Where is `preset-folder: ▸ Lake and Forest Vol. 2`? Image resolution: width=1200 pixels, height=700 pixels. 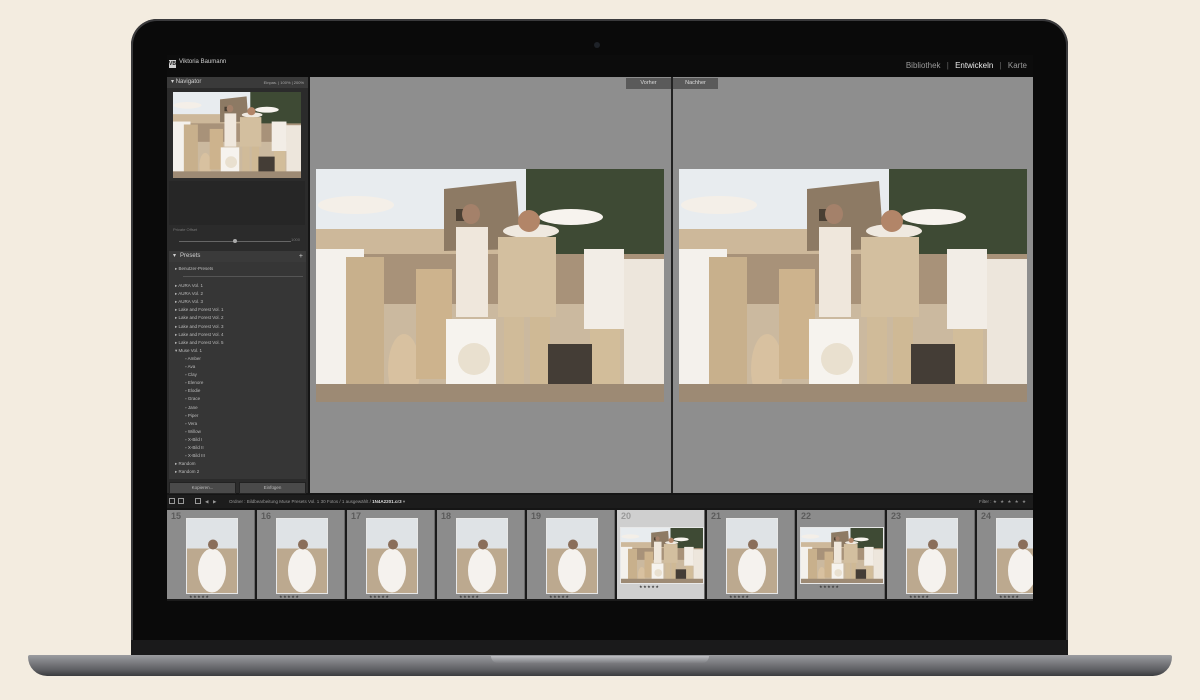 preset-folder: ▸ Lake and Forest Vol. 2 is located at coordinates (239, 318).